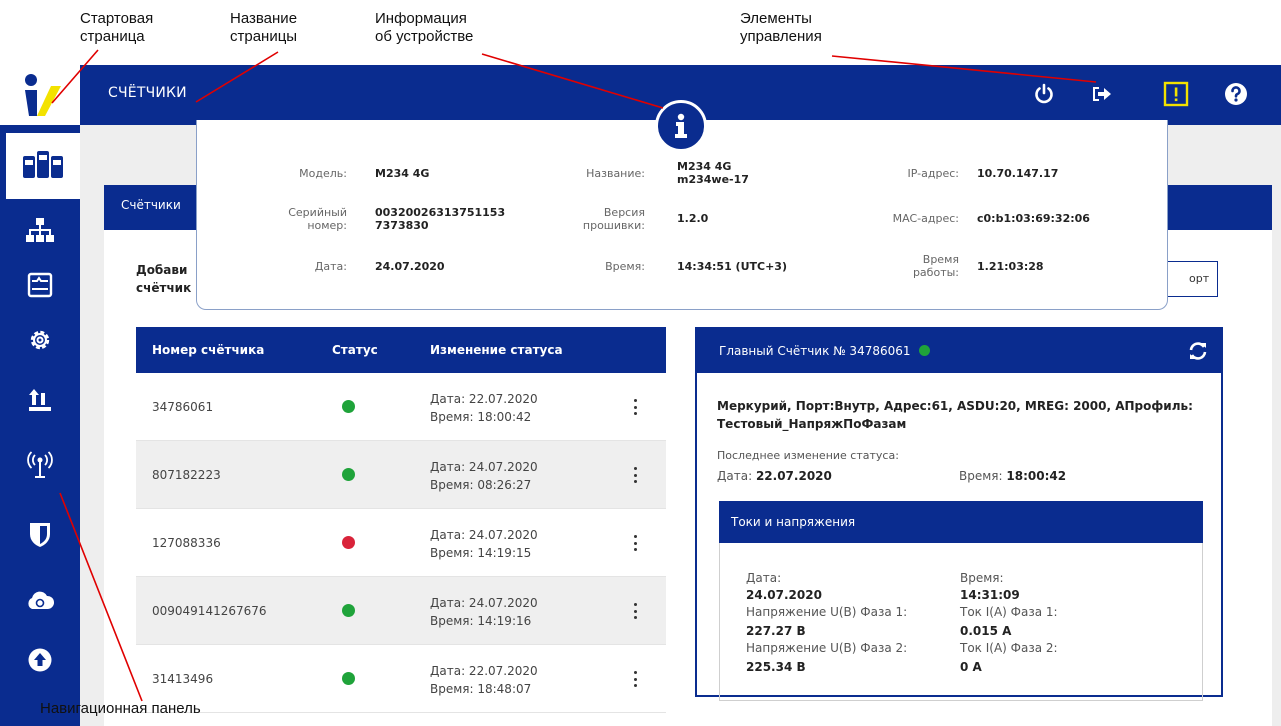 This screenshot has height=726, width=1281. I want to click on model-label: Модель:, so click(323, 173).